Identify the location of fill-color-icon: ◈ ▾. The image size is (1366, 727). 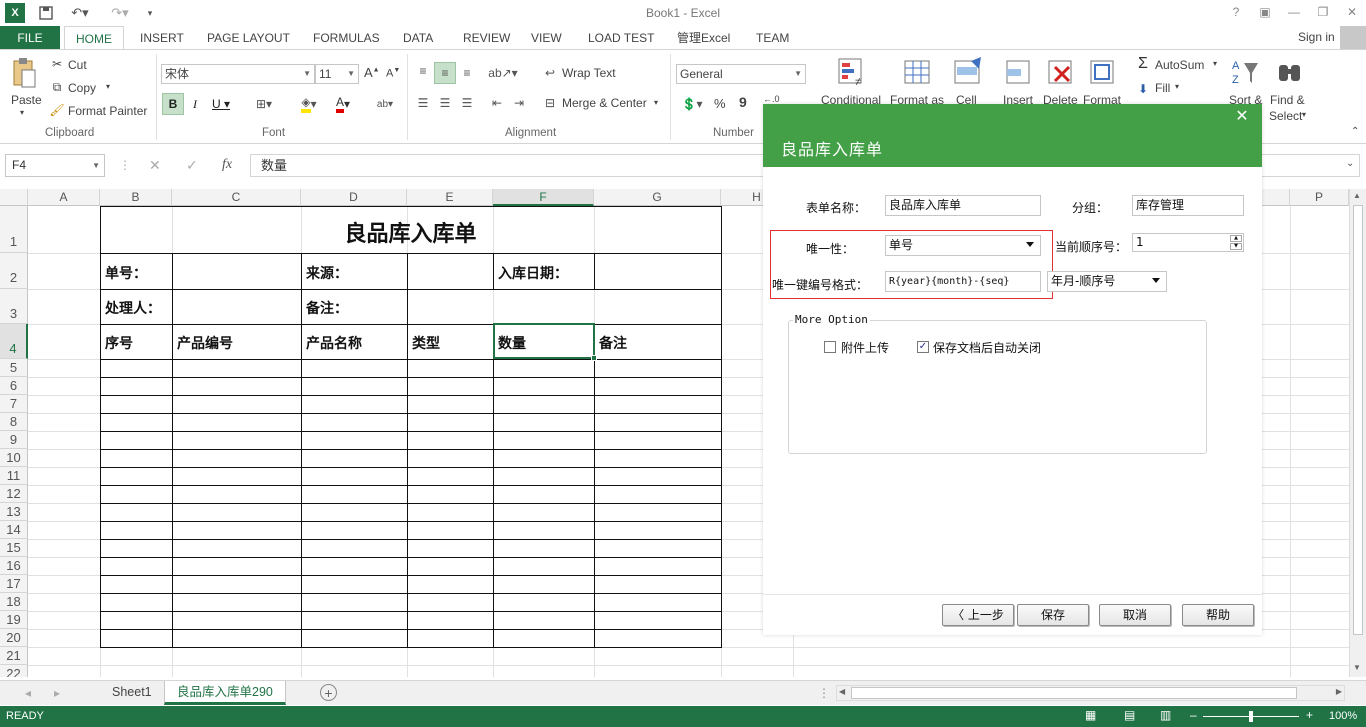
(309, 104).